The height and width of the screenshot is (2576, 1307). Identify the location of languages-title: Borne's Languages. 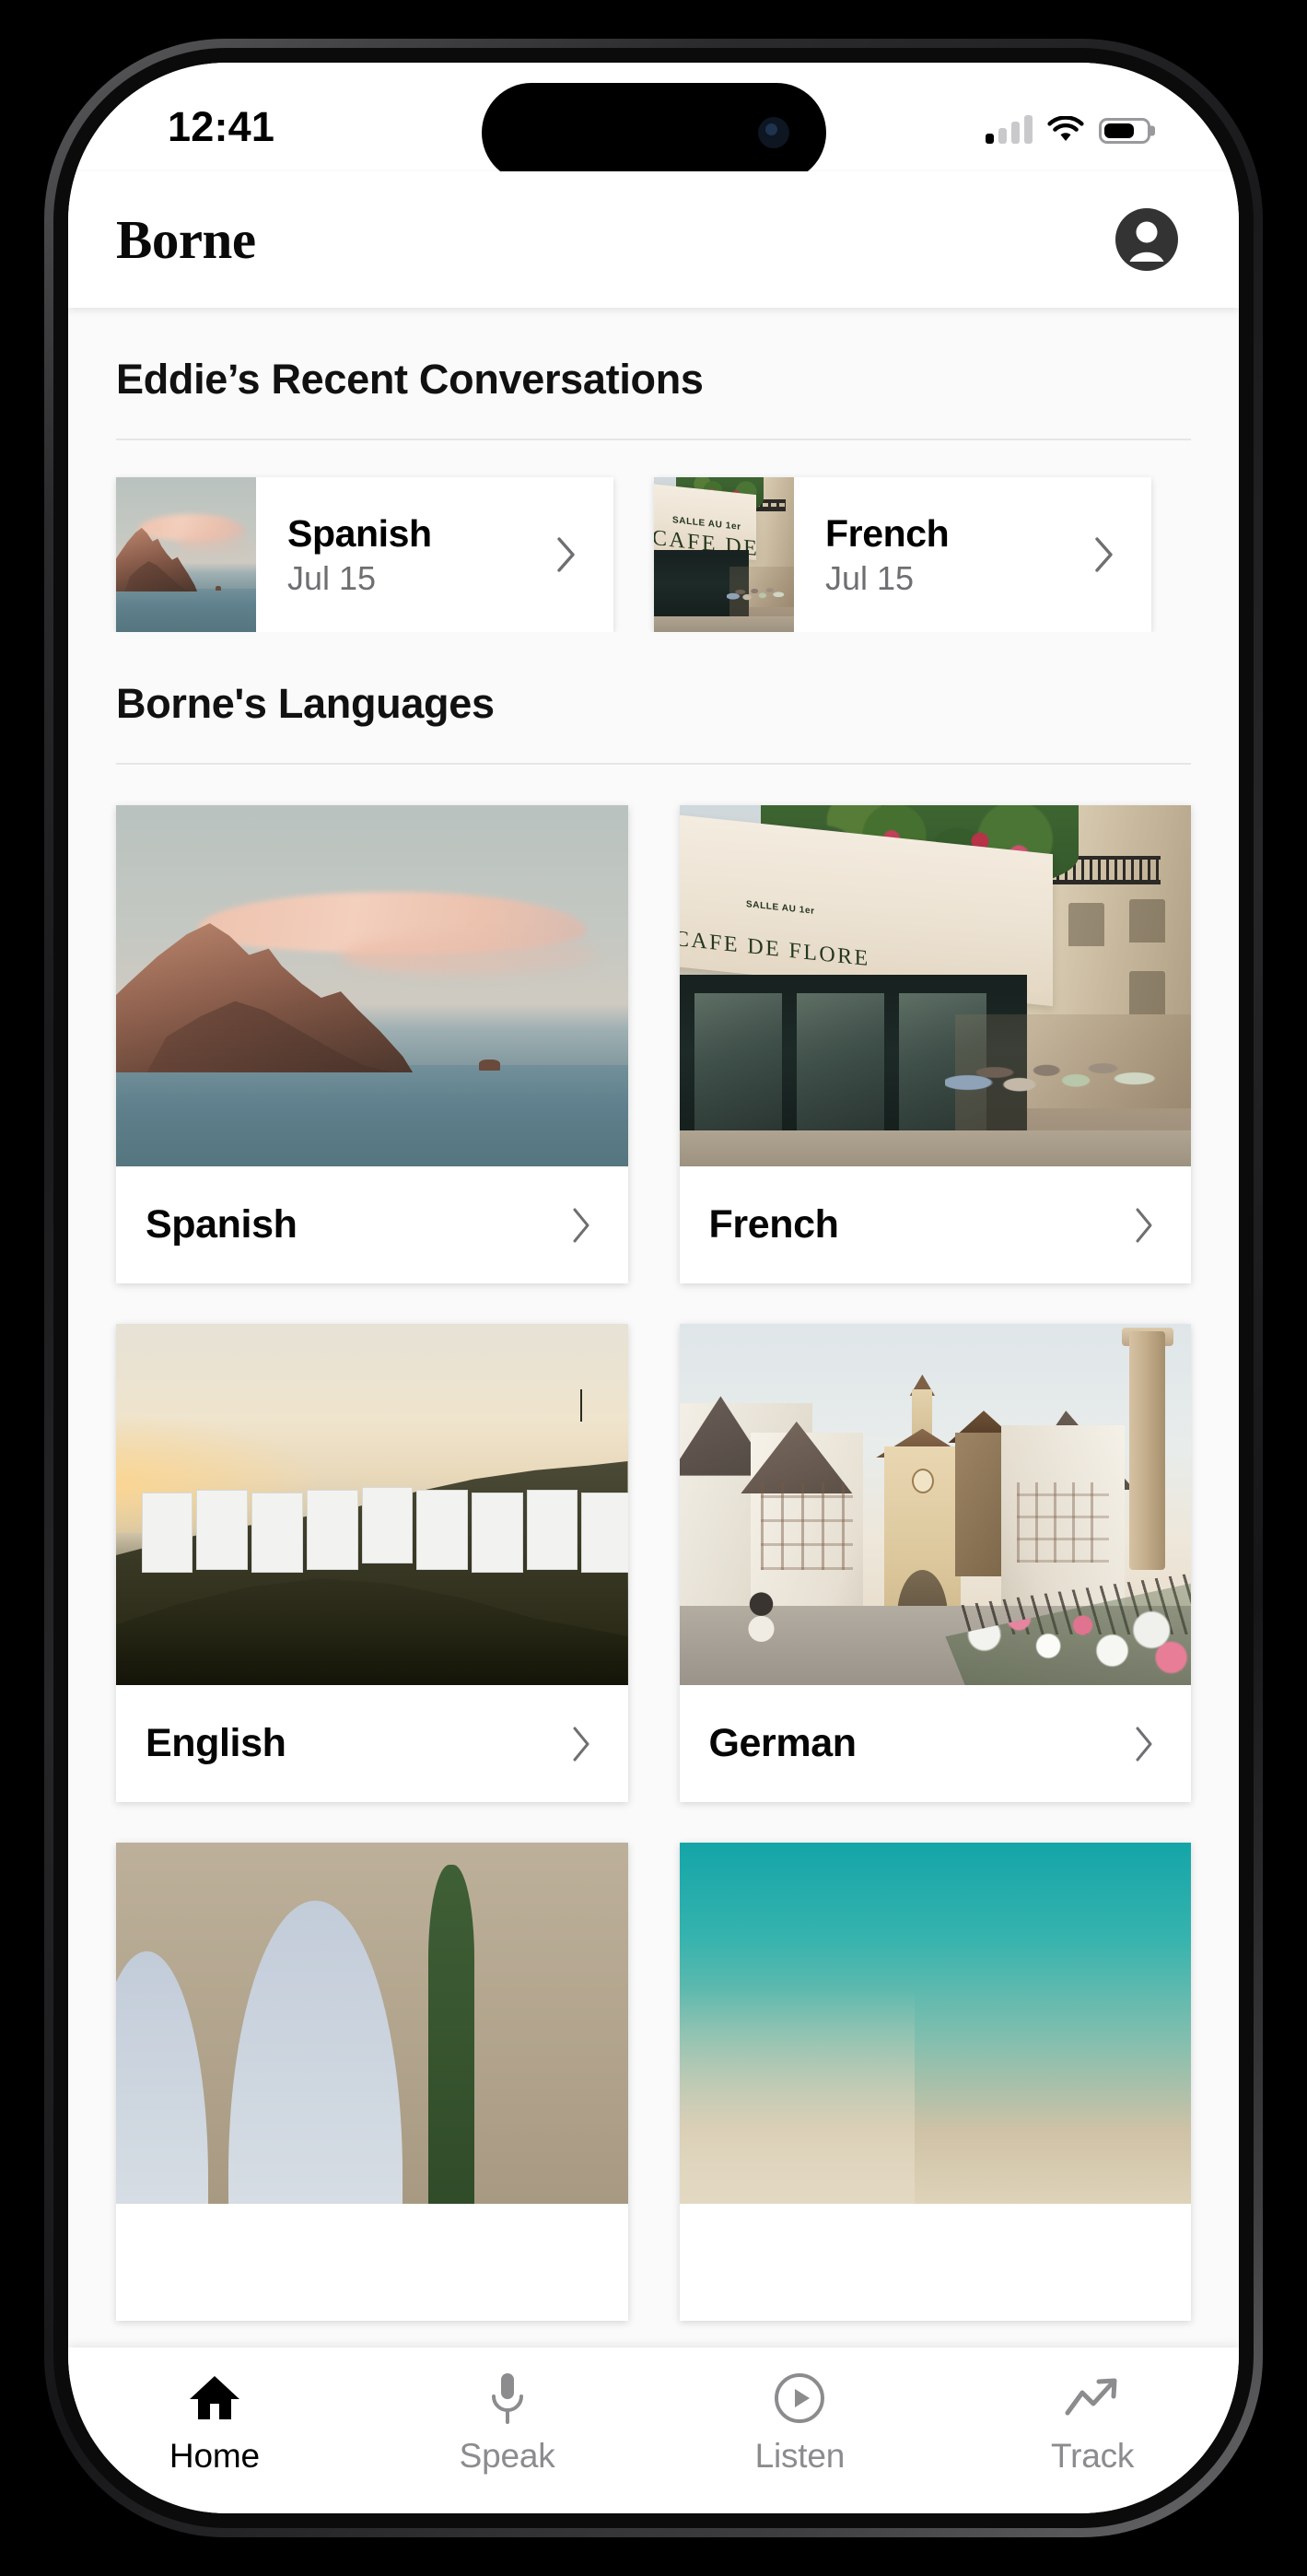
(306, 703).